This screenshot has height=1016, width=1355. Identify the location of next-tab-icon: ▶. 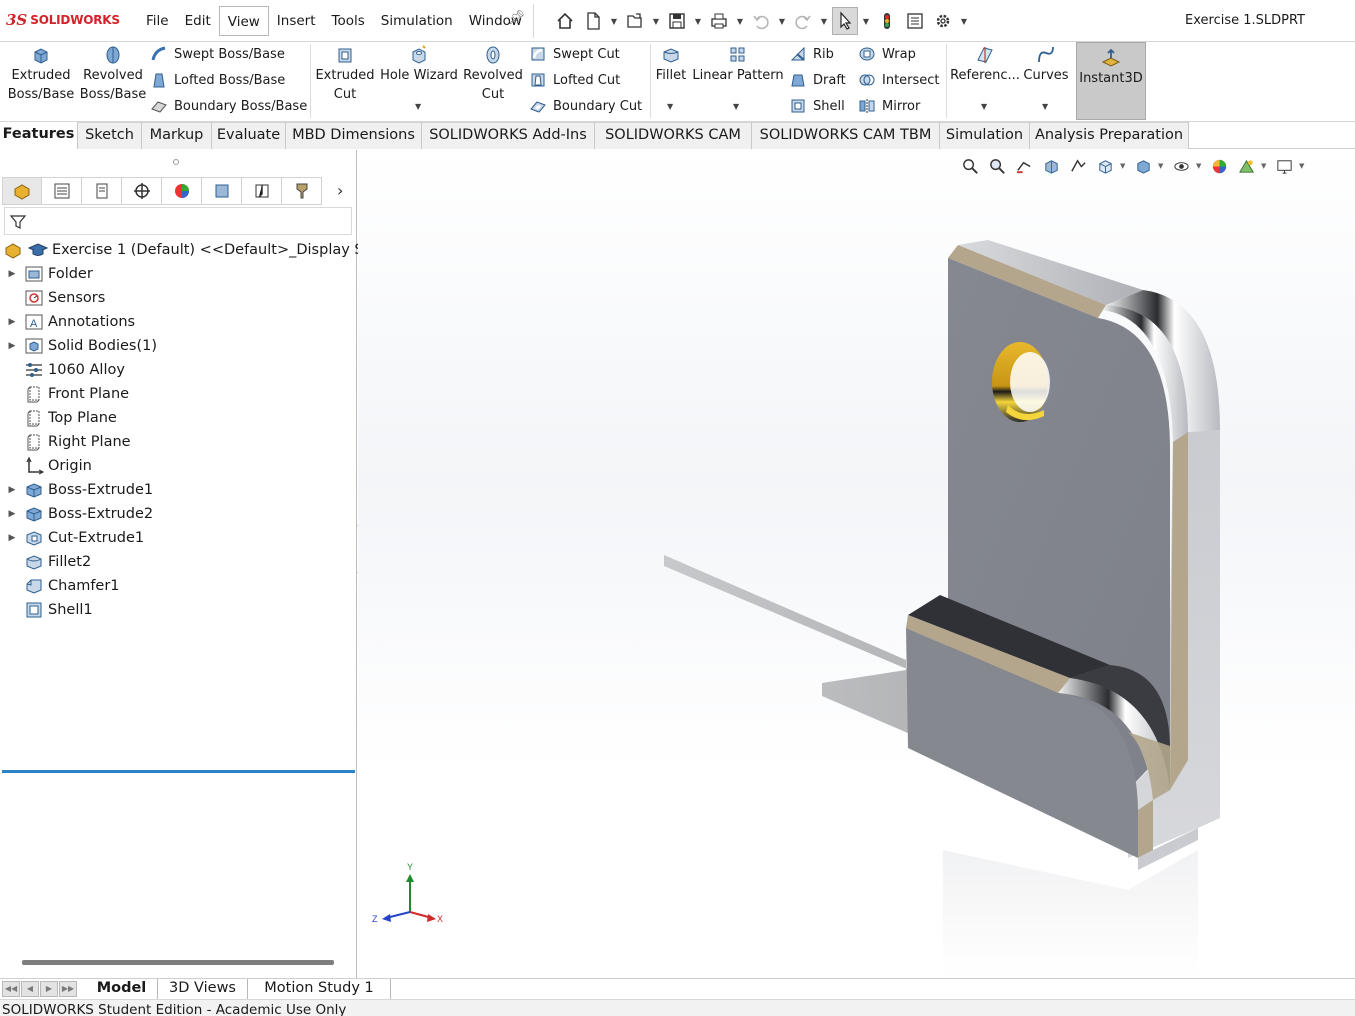
(49, 989).